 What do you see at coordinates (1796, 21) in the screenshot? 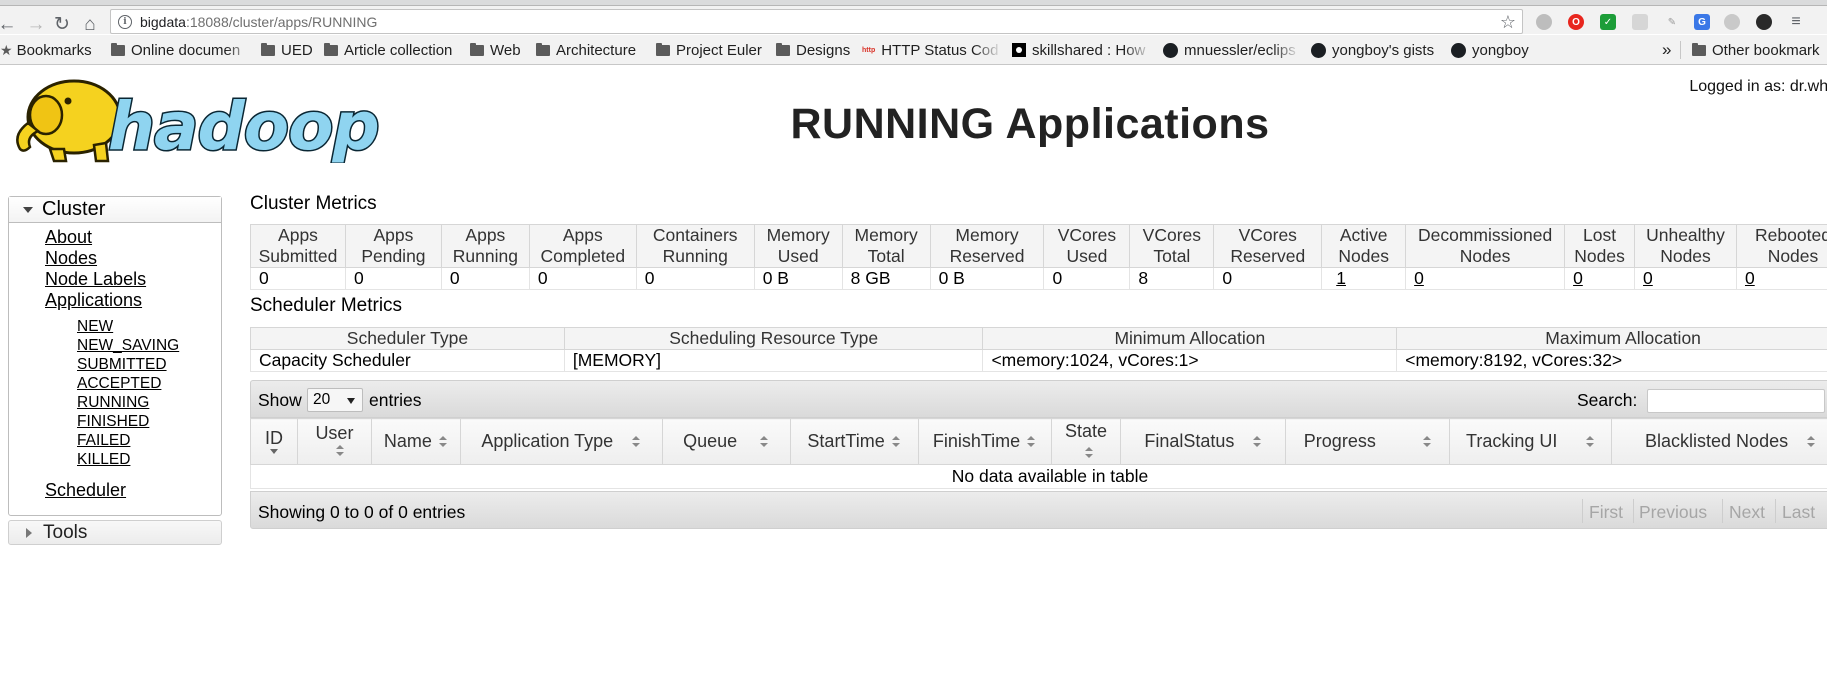
I see `menu-icon: ≡` at bounding box center [1796, 21].